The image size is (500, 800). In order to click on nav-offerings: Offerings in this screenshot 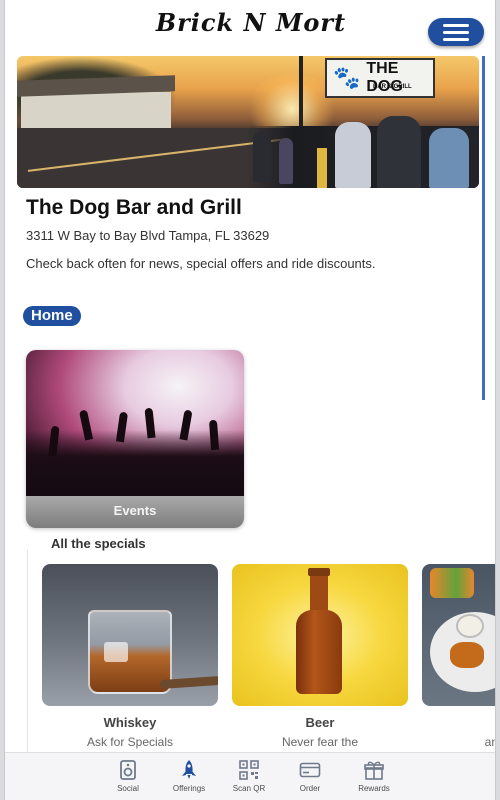, I will do `click(189, 776)`.